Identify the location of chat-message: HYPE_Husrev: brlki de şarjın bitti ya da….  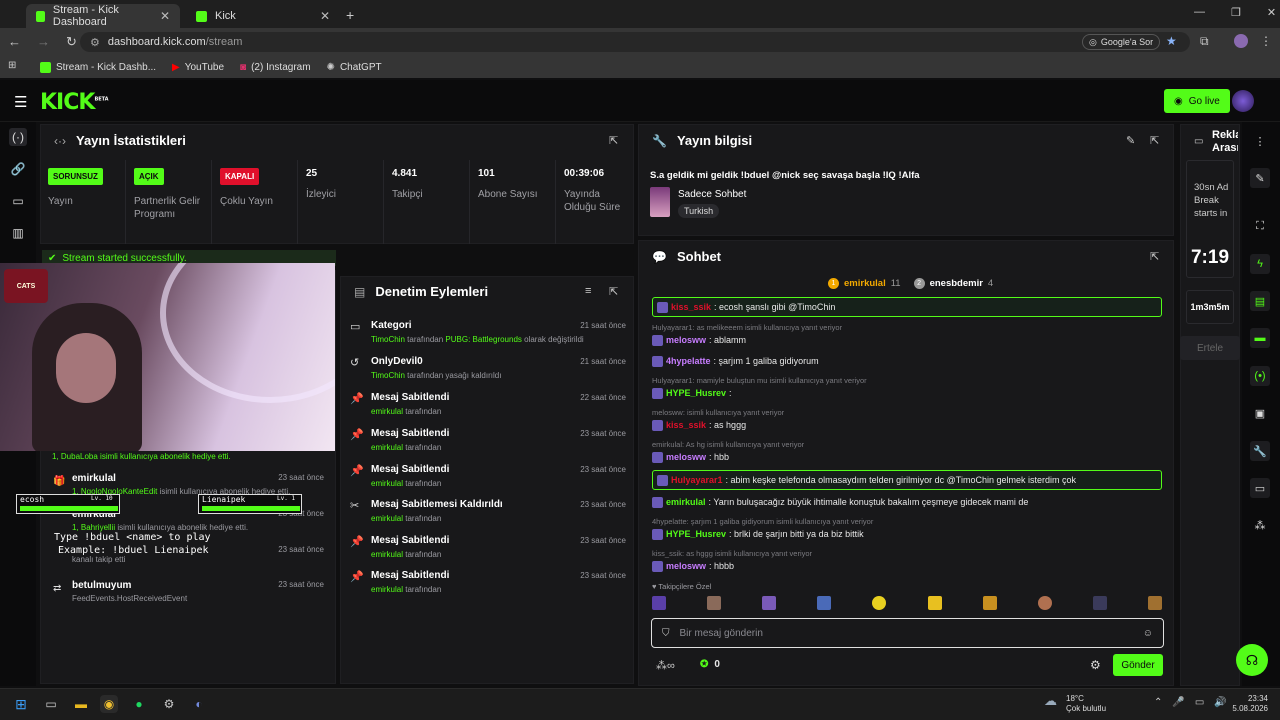
(907, 534).